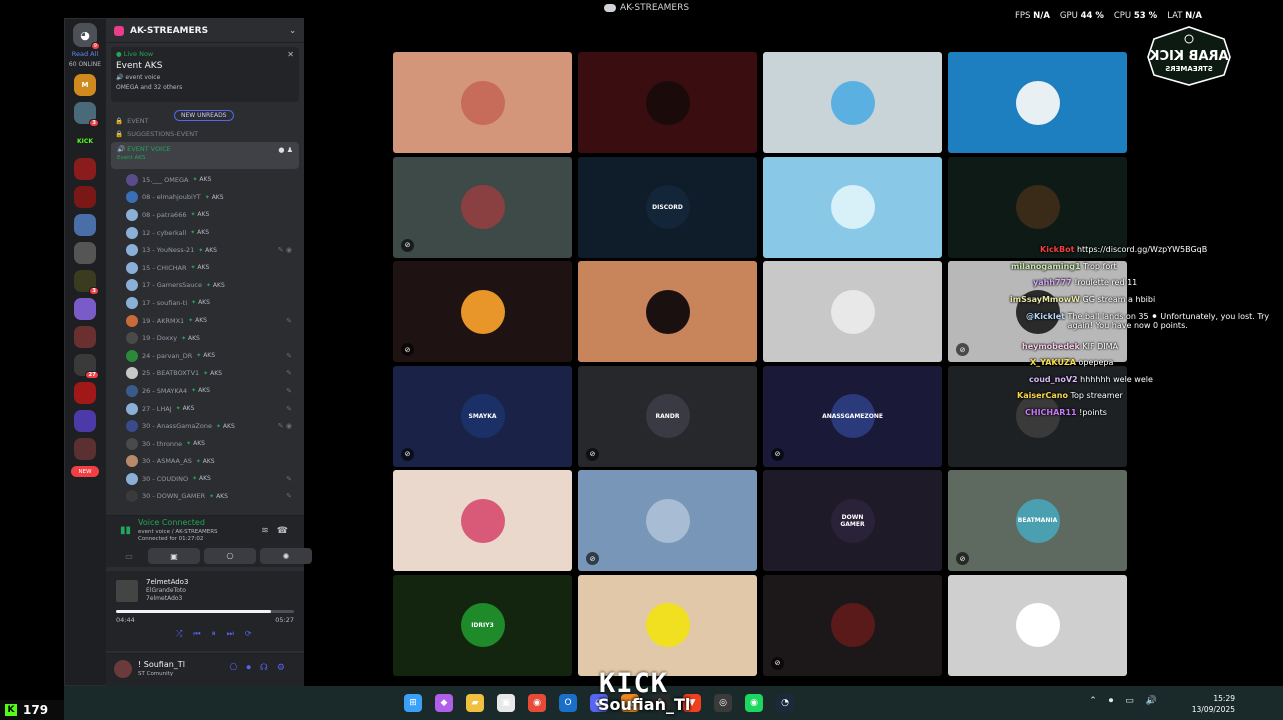 Image resolution: width=1283 pixels, height=720 pixels. I want to click on chevron-down-icon: ⌄, so click(292, 30).